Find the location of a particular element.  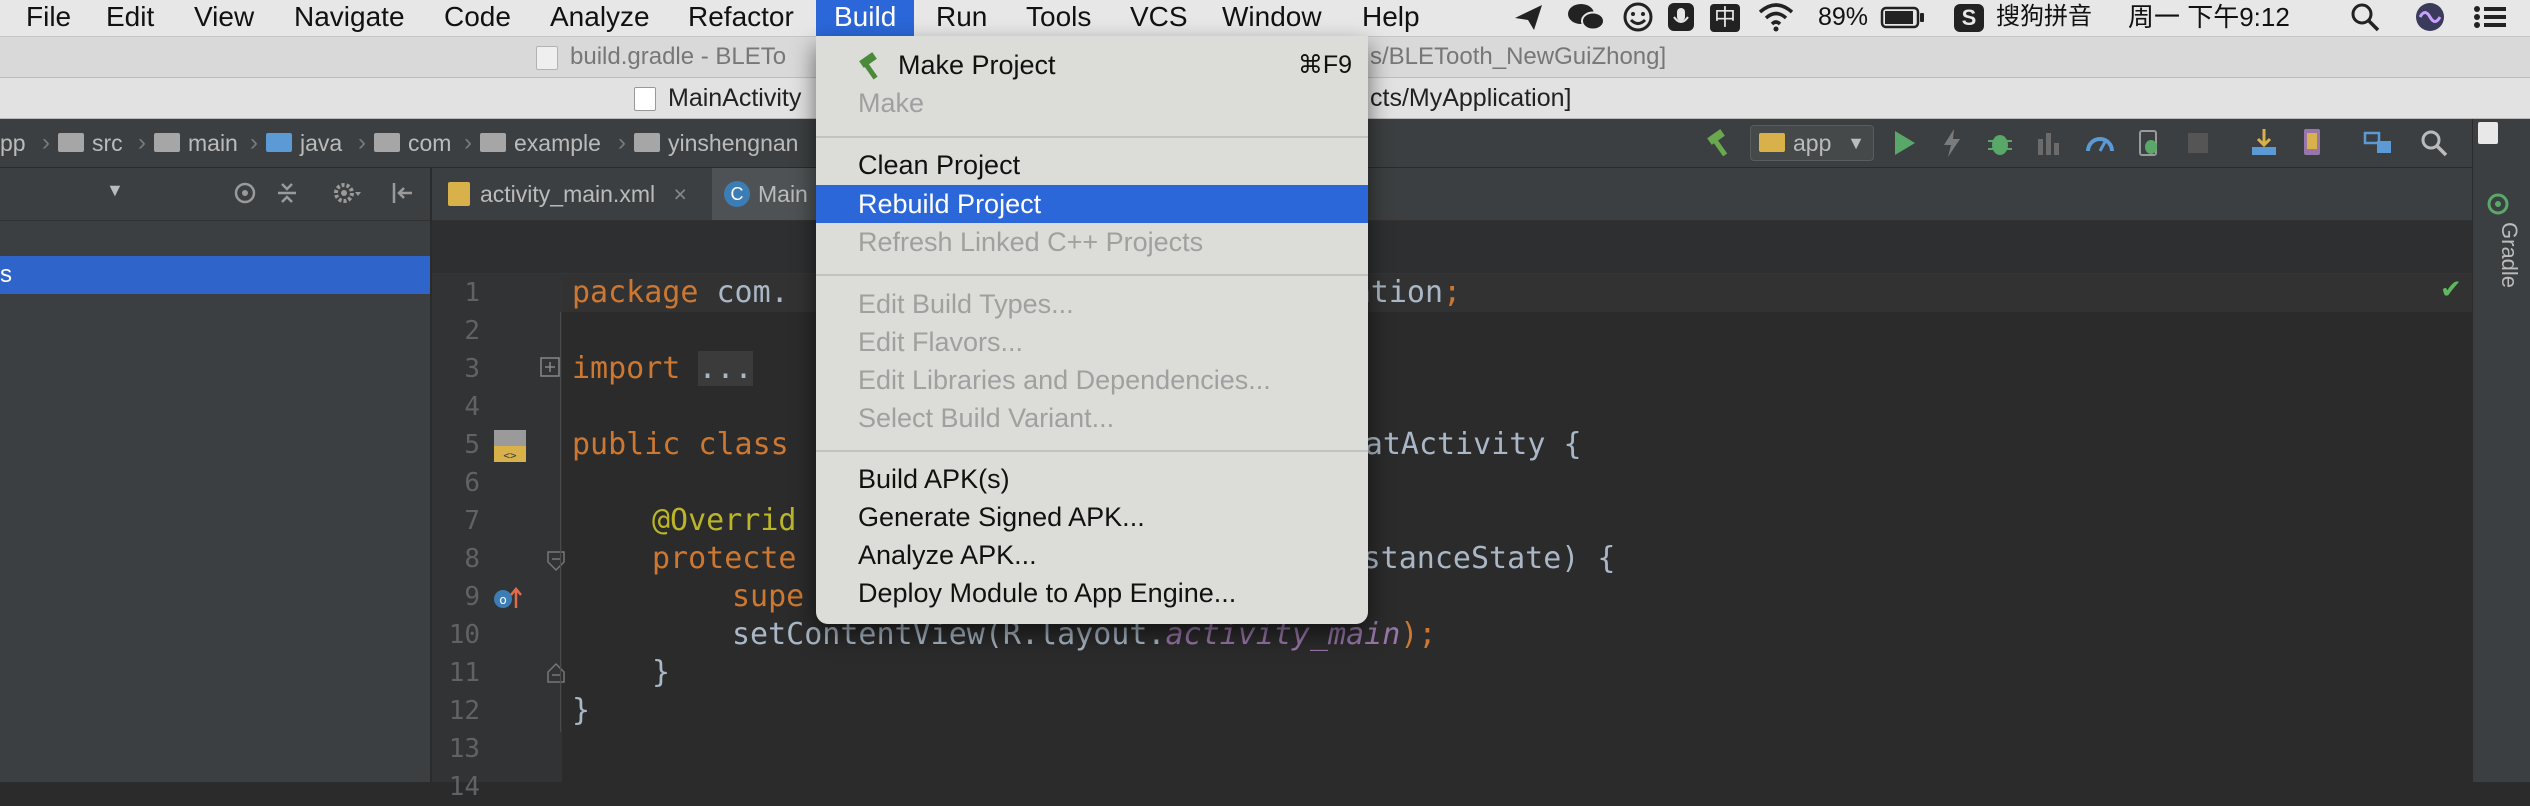

fold-marker-icon is located at coordinates (556, 563).